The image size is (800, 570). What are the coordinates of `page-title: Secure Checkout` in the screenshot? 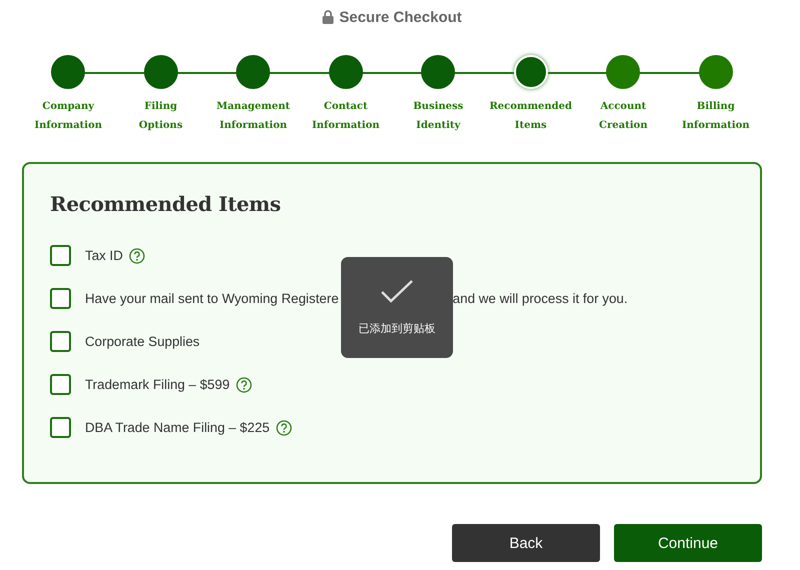 It's located at (400, 17).